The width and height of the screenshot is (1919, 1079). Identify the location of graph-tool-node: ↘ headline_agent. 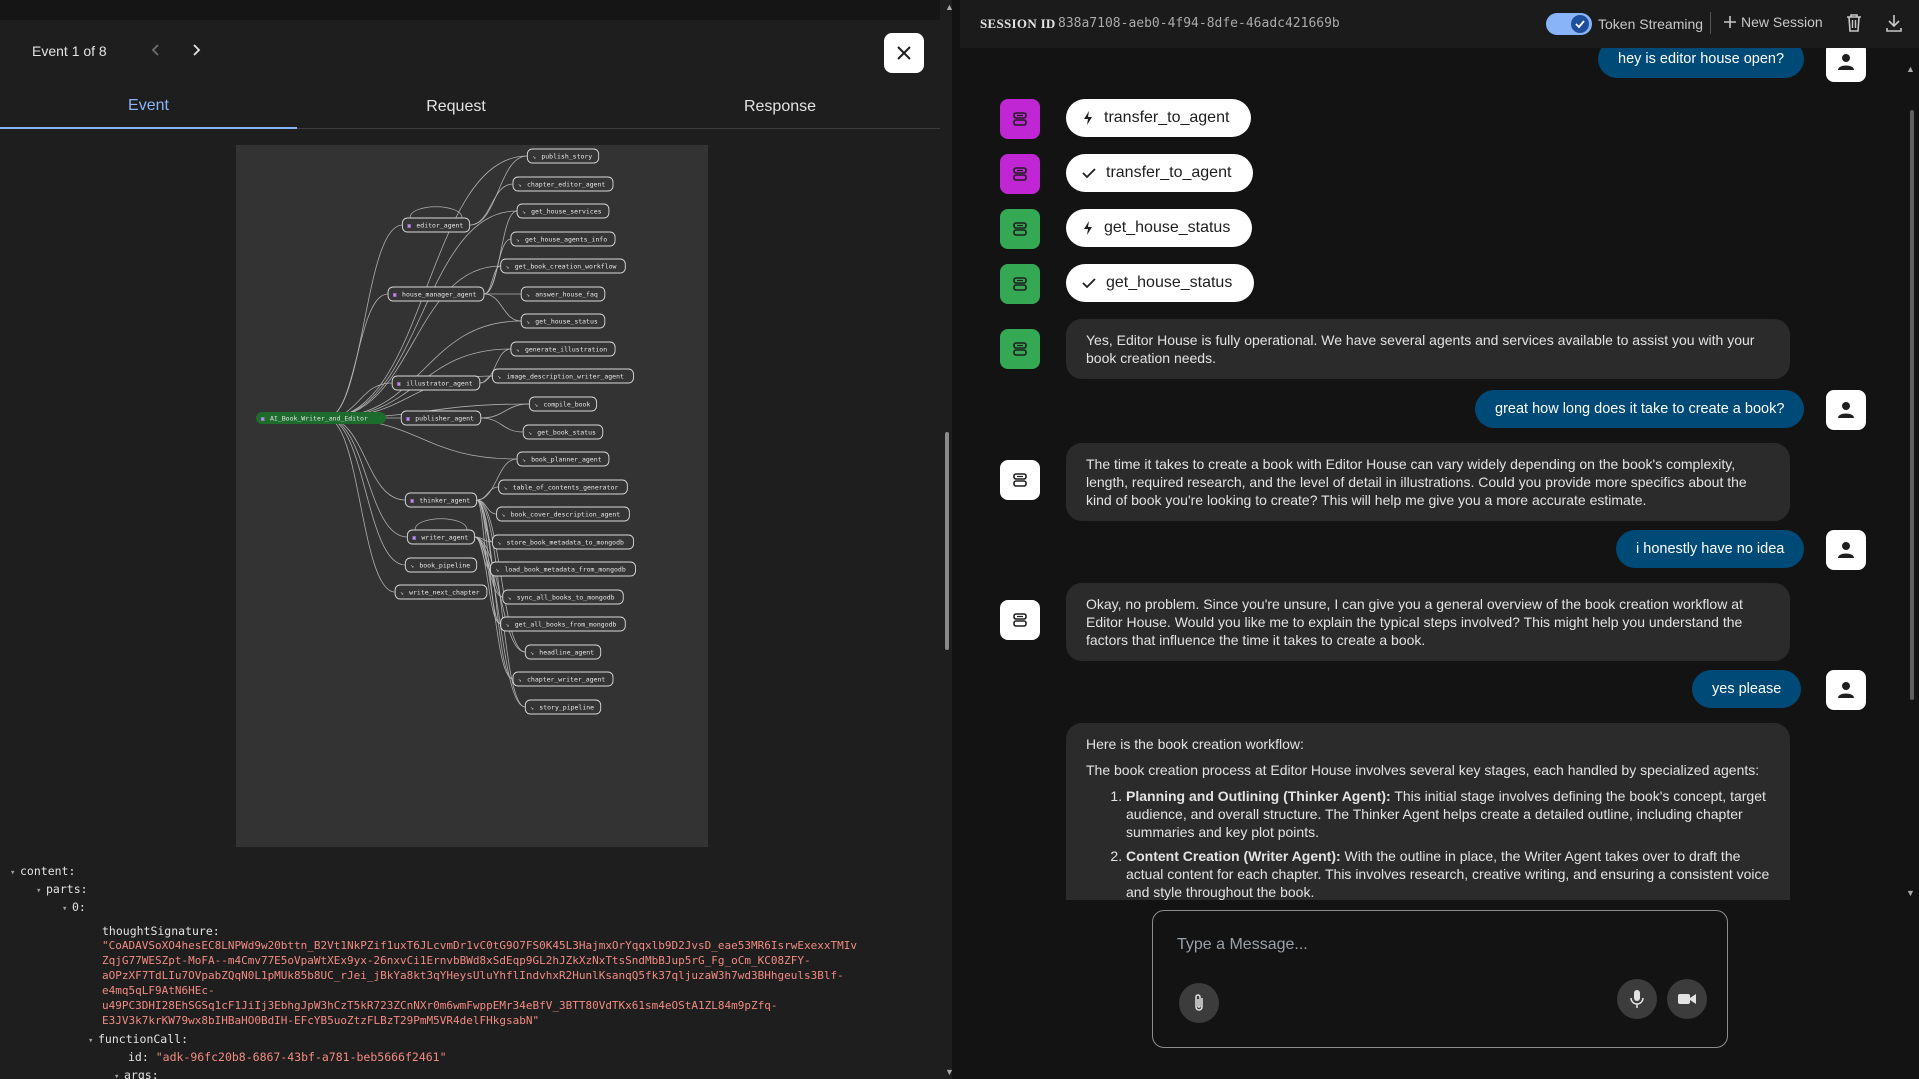
(563, 652).